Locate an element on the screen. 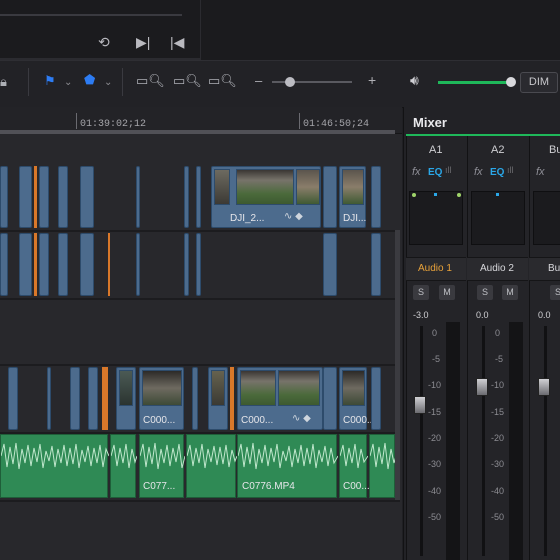 Image resolution: width=560 pixels, height=560 pixels. track-separator is located at coordinates (200, 299).